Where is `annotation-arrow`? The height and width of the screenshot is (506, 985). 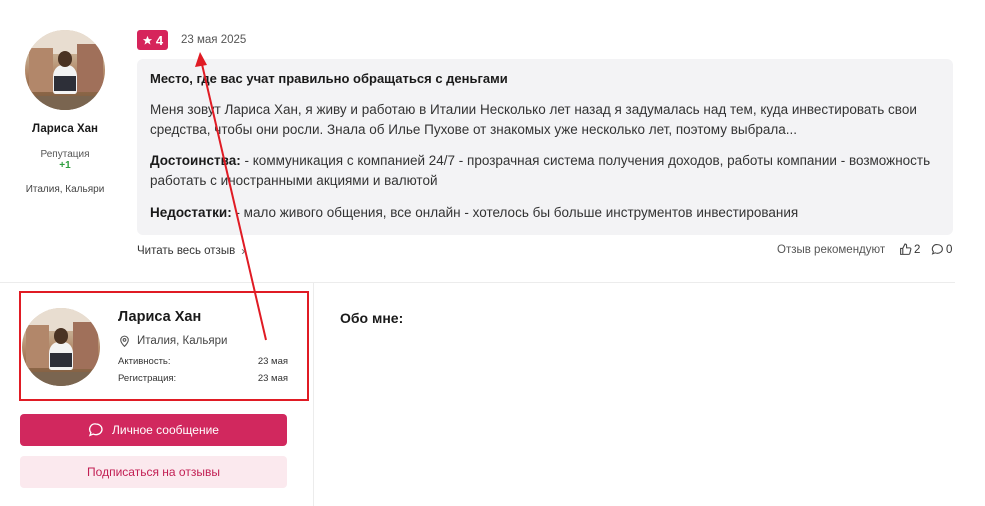 annotation-arrow is located at coordinates (231, 196).